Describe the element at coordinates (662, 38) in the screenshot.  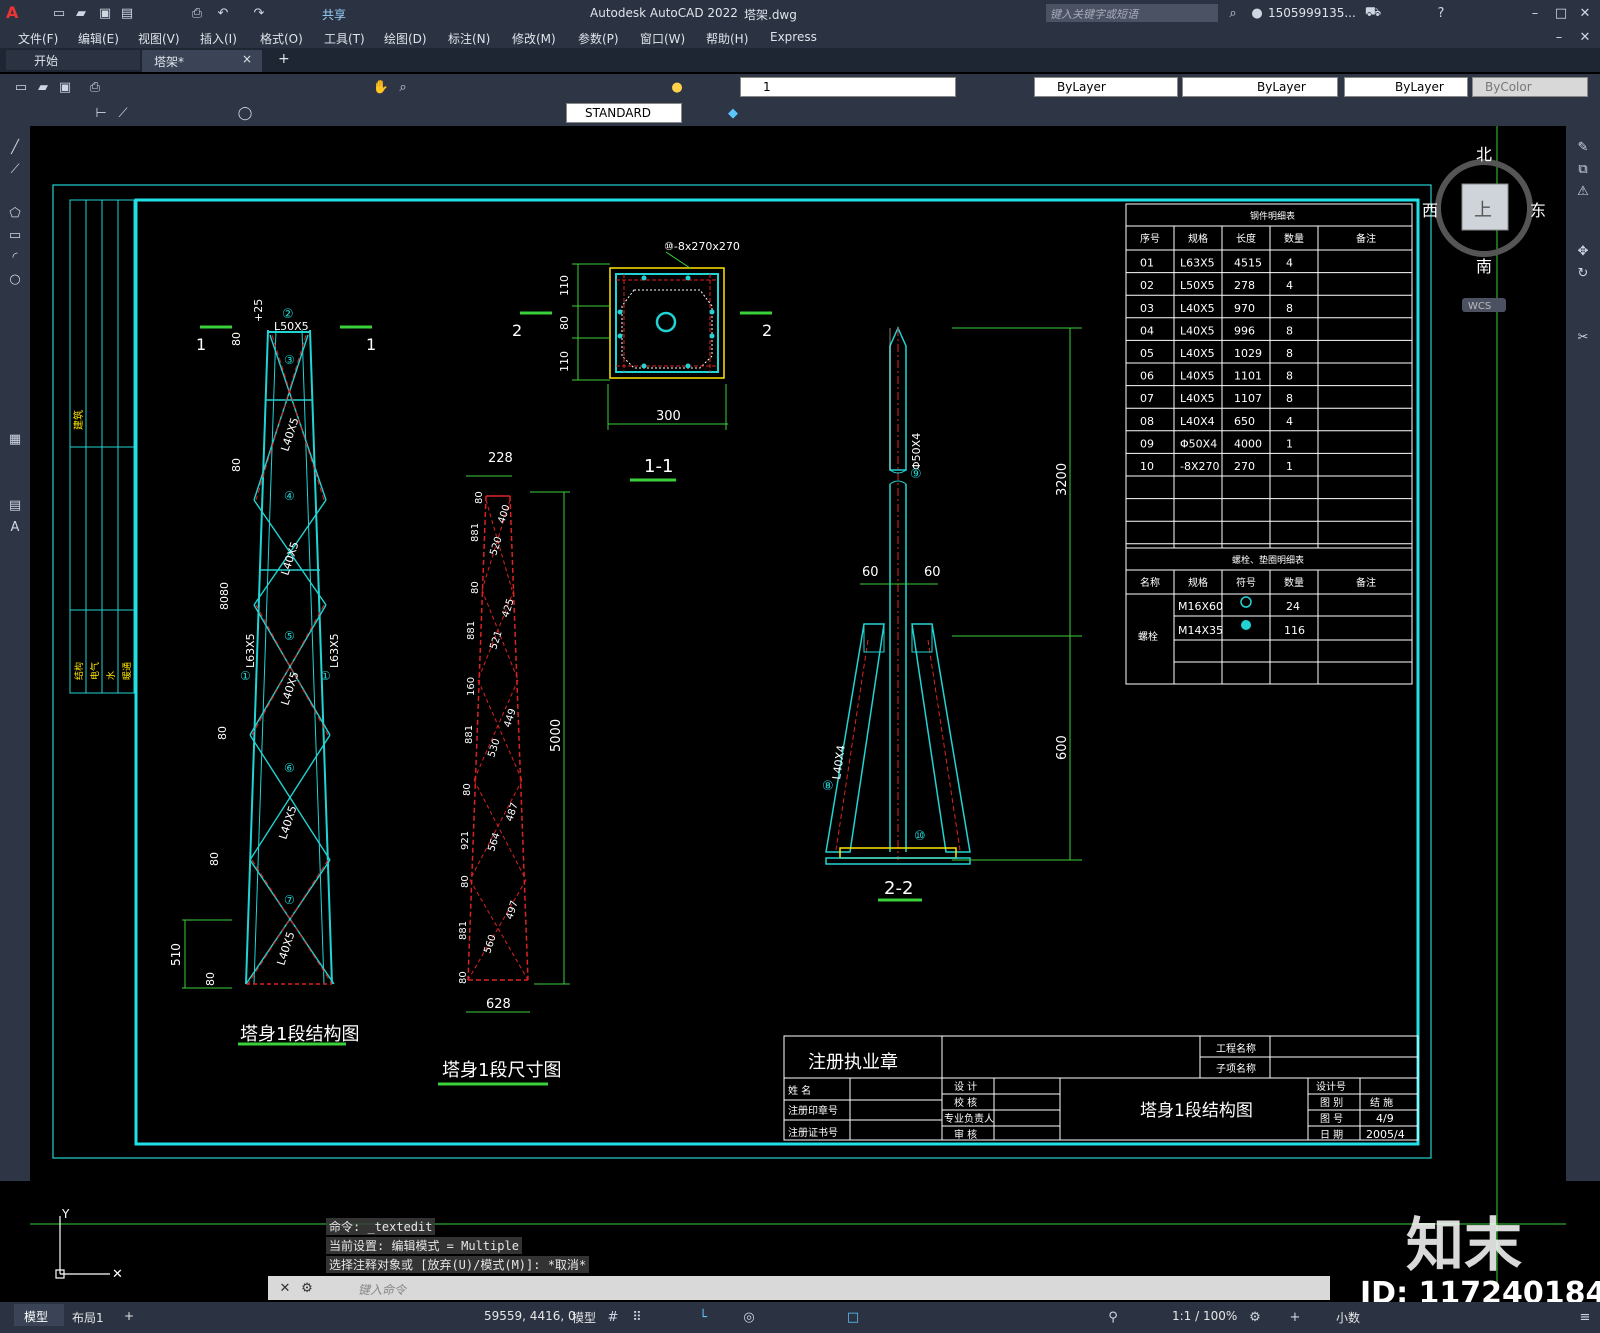
I see `menu-window: 窗口(W)` at that location.